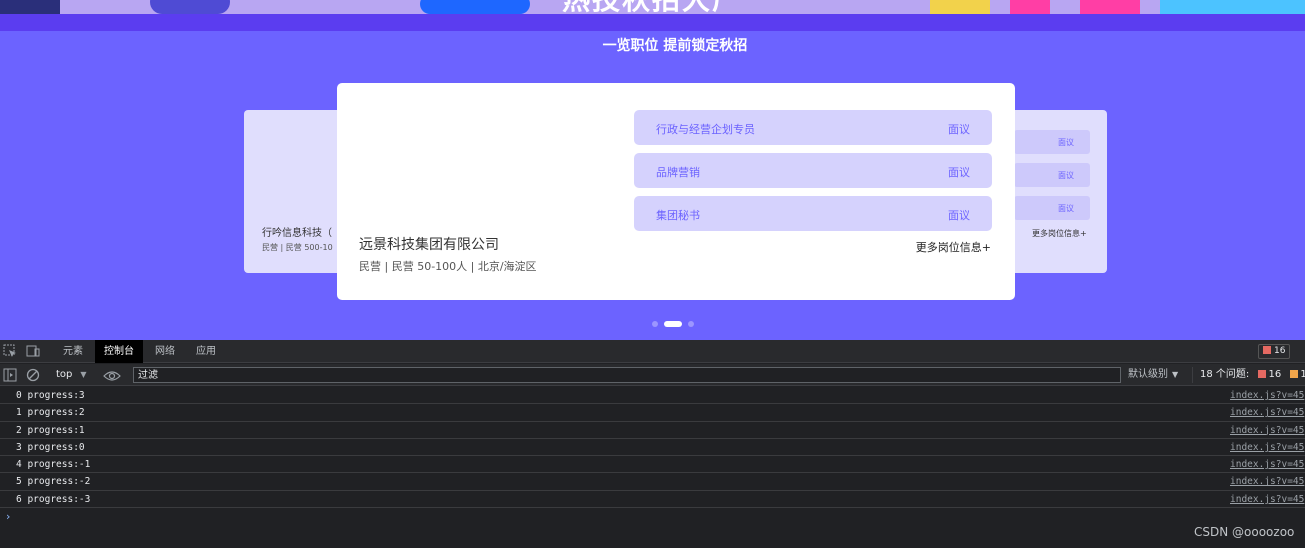 The height and width of the screenshot is (548, 1305). I want to click on log-message: 1 progress:2, so click(50, 413).